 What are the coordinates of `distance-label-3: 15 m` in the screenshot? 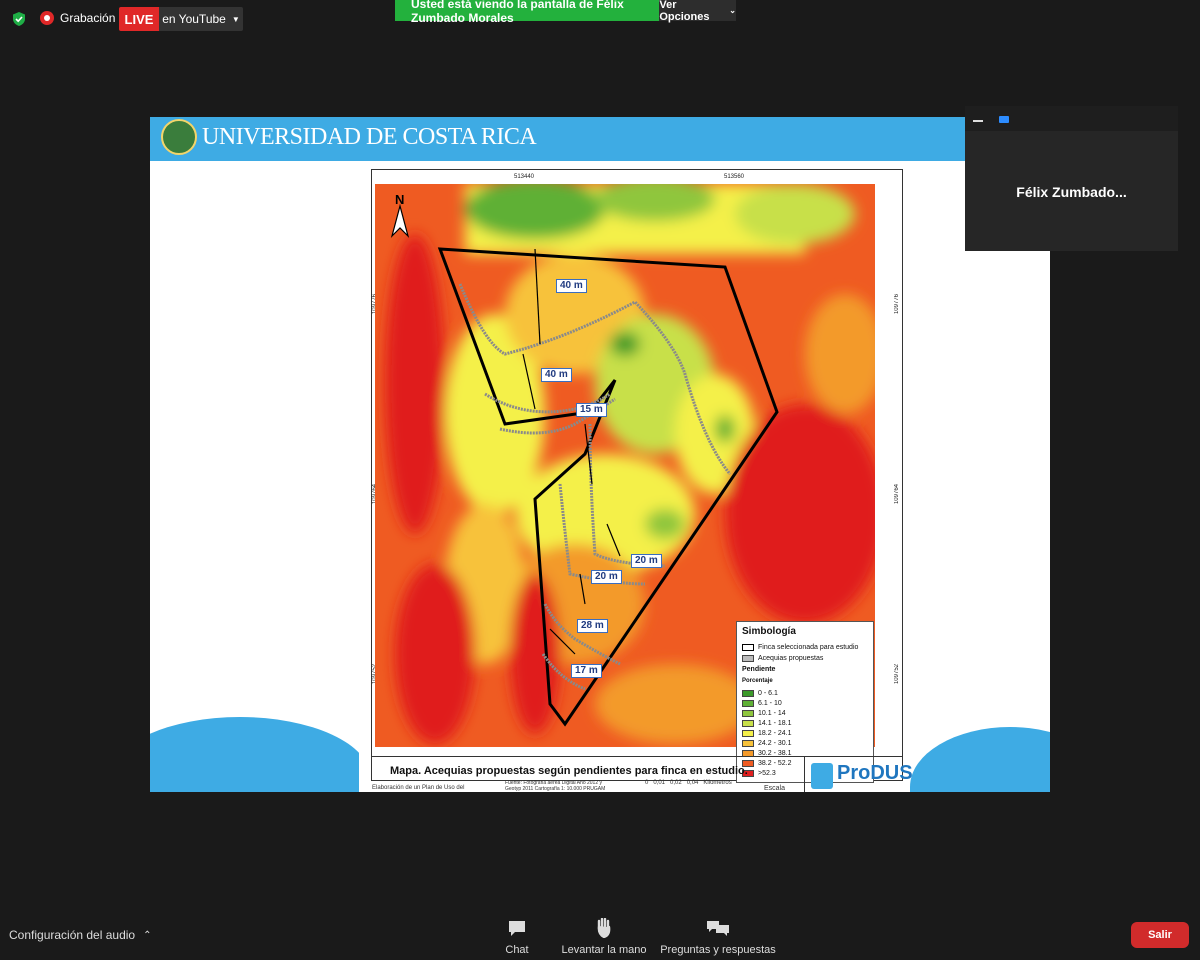 It's located at (591, 410).